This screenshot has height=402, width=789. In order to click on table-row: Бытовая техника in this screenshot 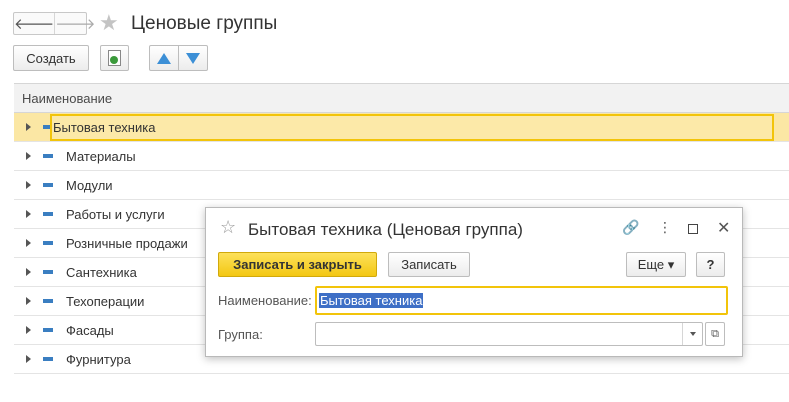, I will do `click(401, 127)`.